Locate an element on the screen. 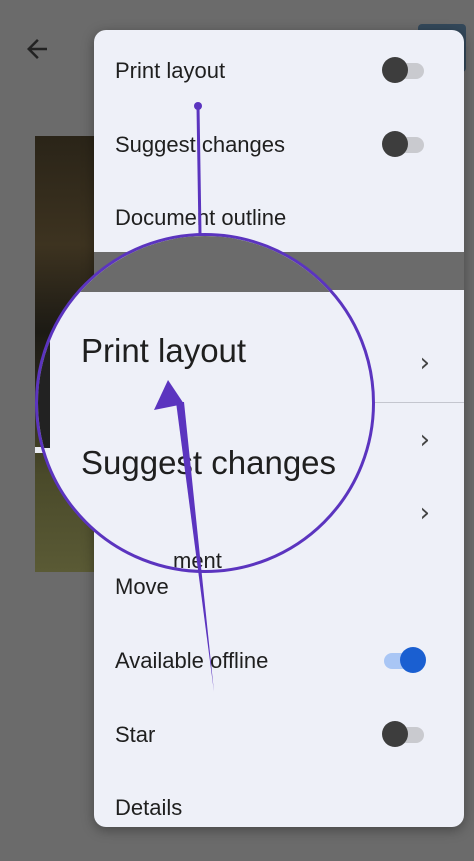 This screenshot has height=861, width=474. available-offline-toggle is located at coordinates (404, 660).